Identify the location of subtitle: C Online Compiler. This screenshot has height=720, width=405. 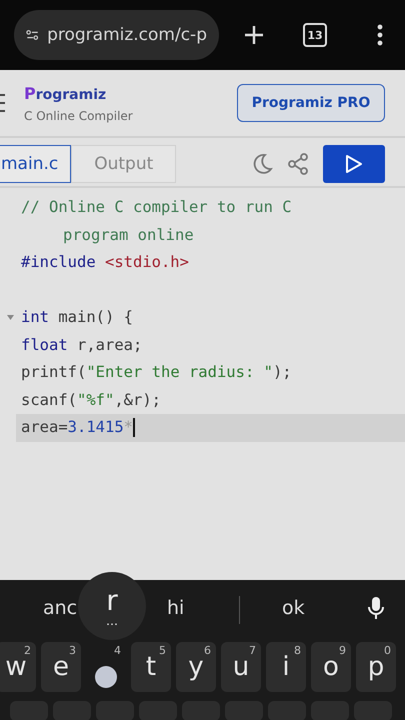
(78, 115).